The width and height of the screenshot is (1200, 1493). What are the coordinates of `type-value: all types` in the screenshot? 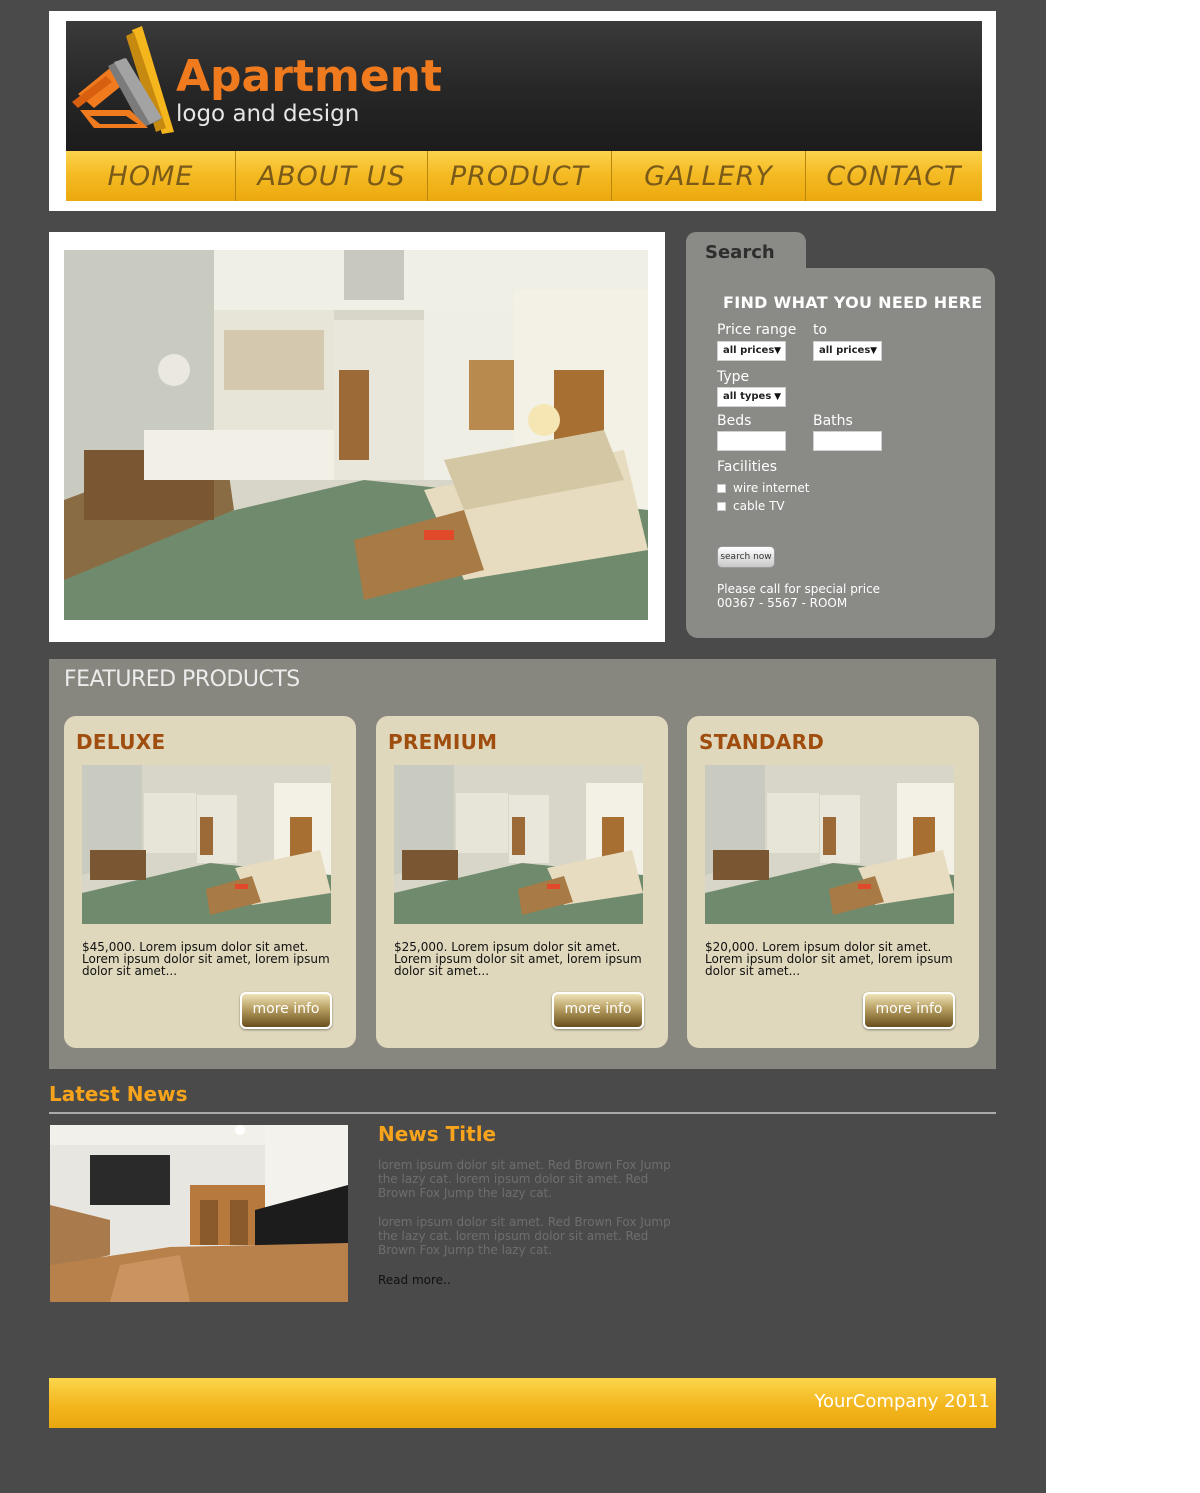 It's located at (747, 396).